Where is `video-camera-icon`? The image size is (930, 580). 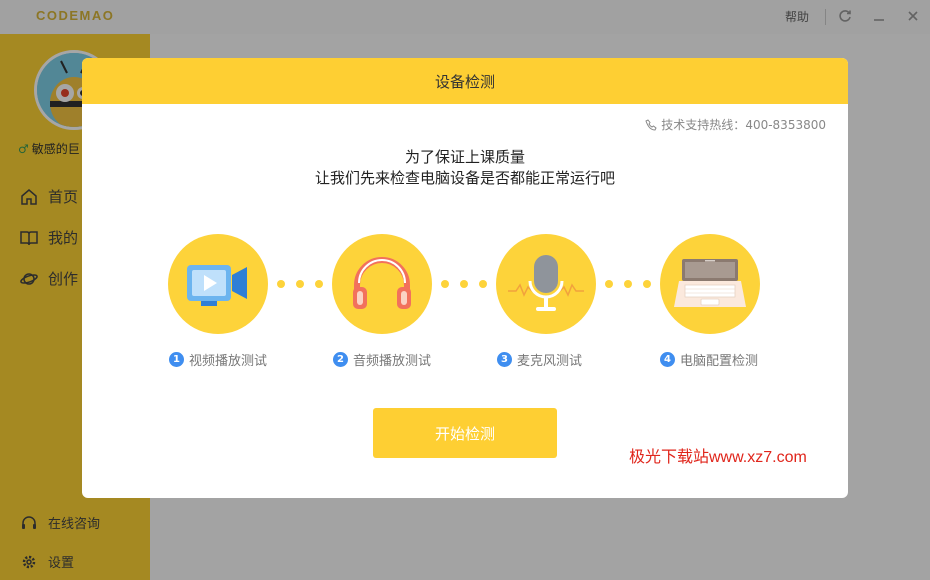
video-camera-icon is located at coordinates (217, 285).